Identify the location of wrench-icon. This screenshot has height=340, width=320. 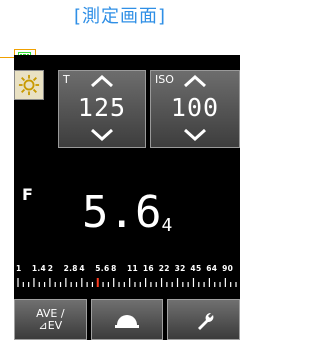
(205, 321).